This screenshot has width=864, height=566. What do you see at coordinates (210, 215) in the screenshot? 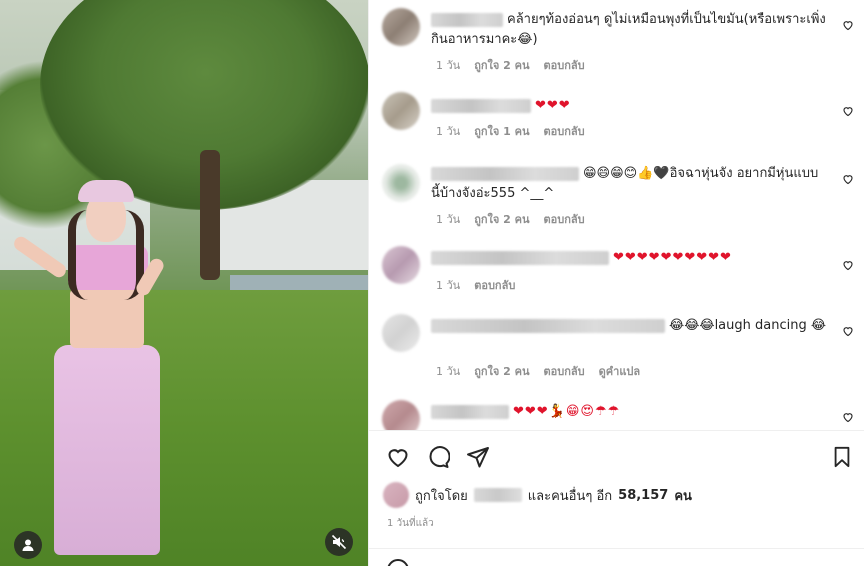
I see `tree-trunk` at bounding box center [210, 215].